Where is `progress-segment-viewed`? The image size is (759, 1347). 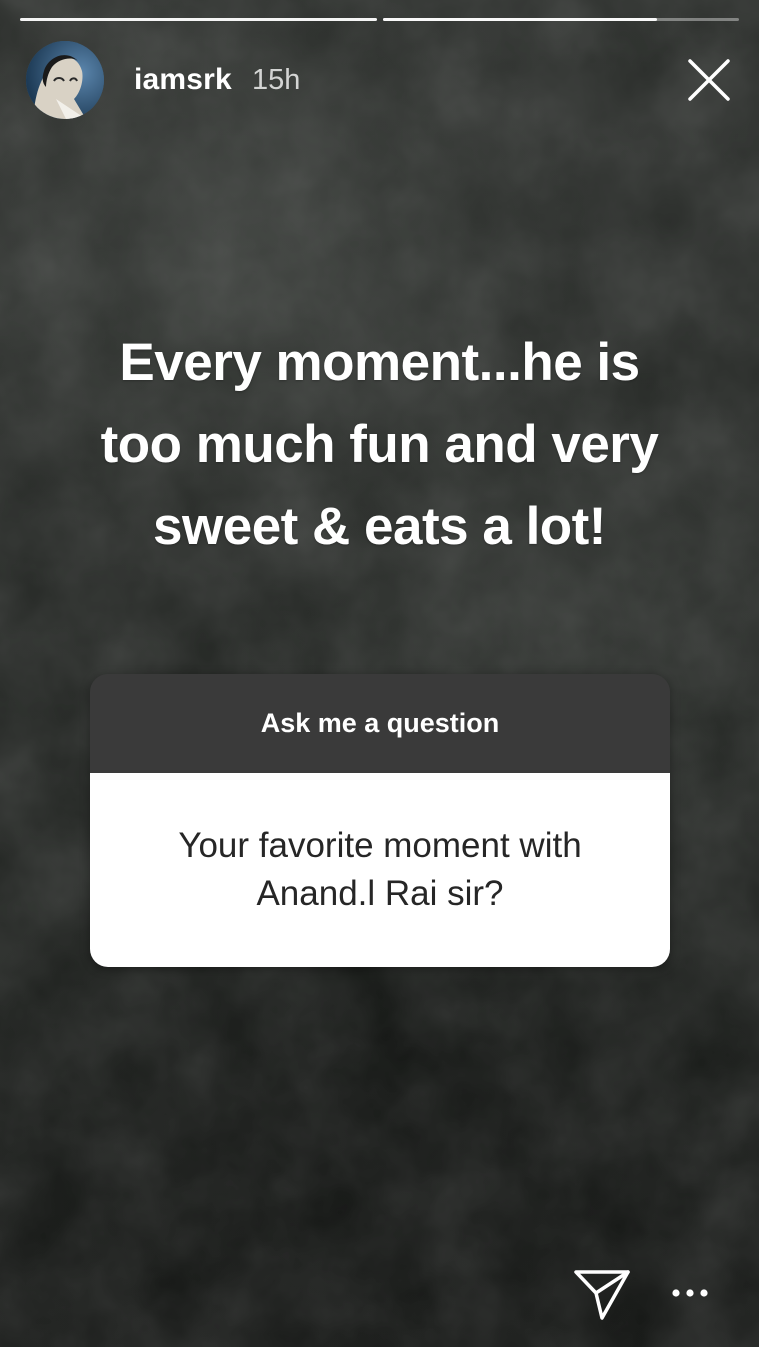
progress-segment-viewed is located at coordinates (198, 19).